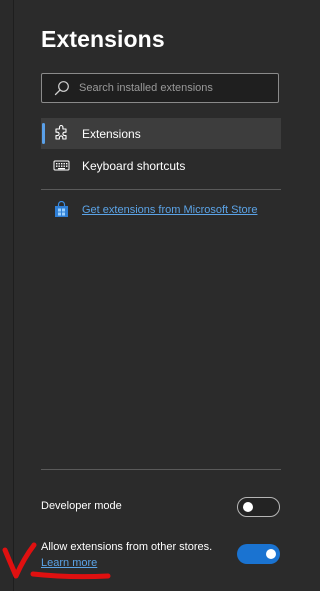  Describe the element at coordinates (7, 295) in the screenshot. I see `window-edge` at that location.